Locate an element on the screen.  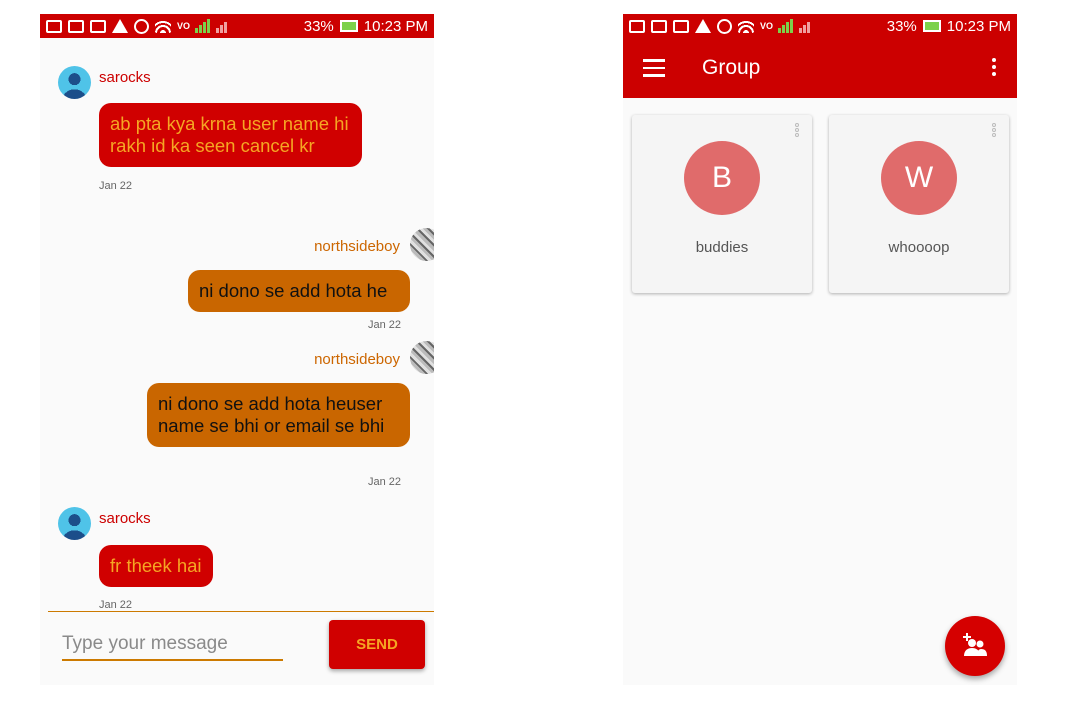
message-composer: SEND is located at coordinates (241, 648).